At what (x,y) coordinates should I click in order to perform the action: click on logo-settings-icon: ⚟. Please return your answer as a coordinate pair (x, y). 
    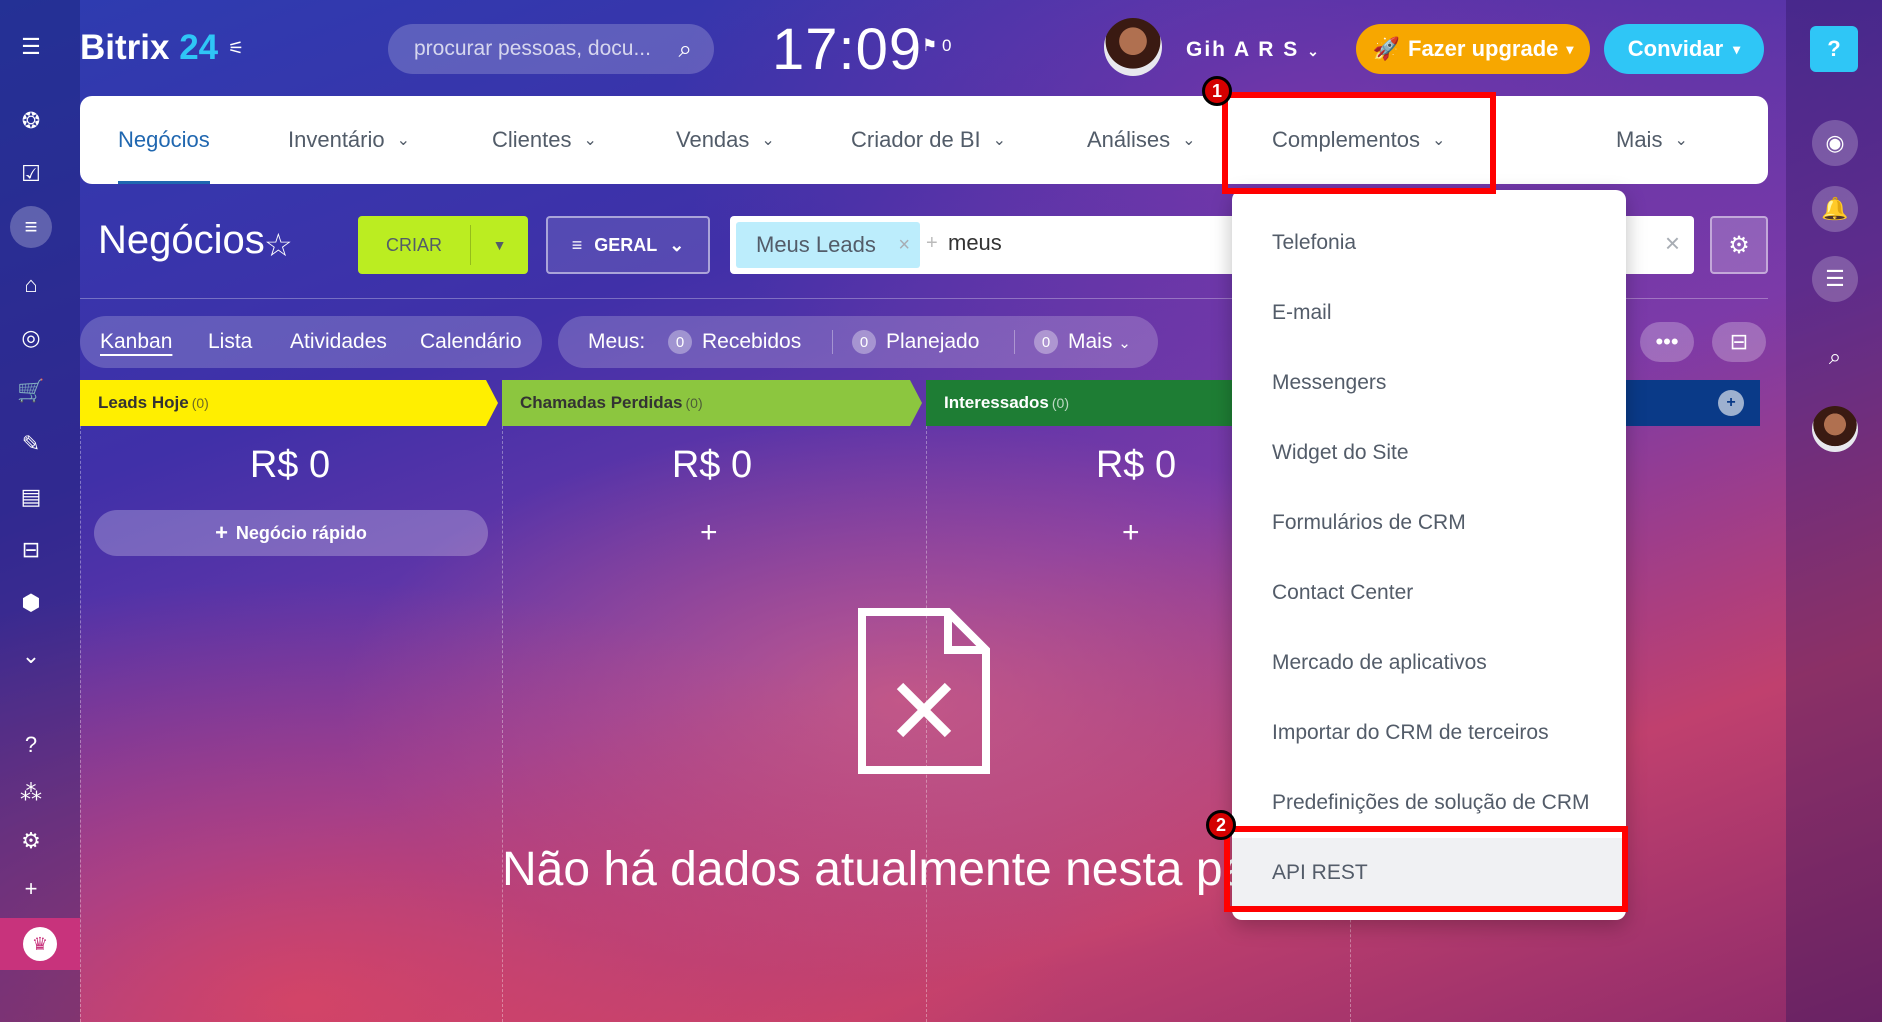
    Looking at the image, I should click on (236, 48).